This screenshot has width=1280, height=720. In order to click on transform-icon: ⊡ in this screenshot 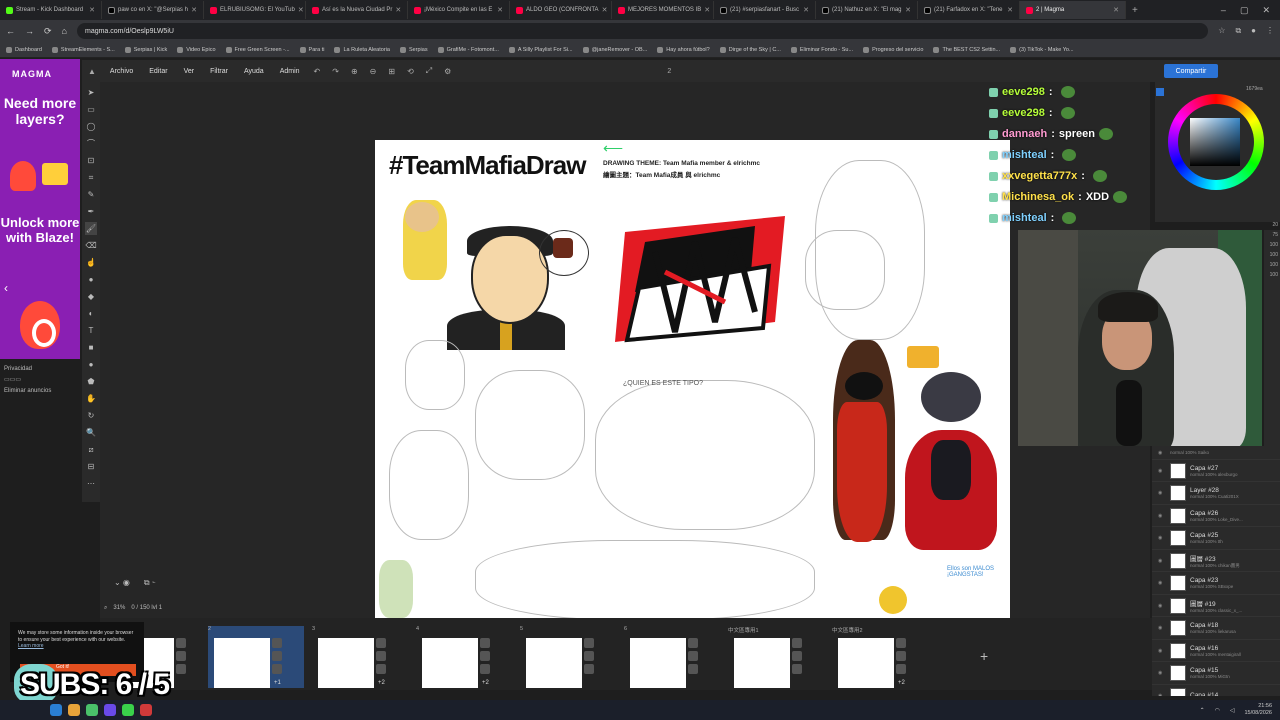, I will do `click(91, 160)`.